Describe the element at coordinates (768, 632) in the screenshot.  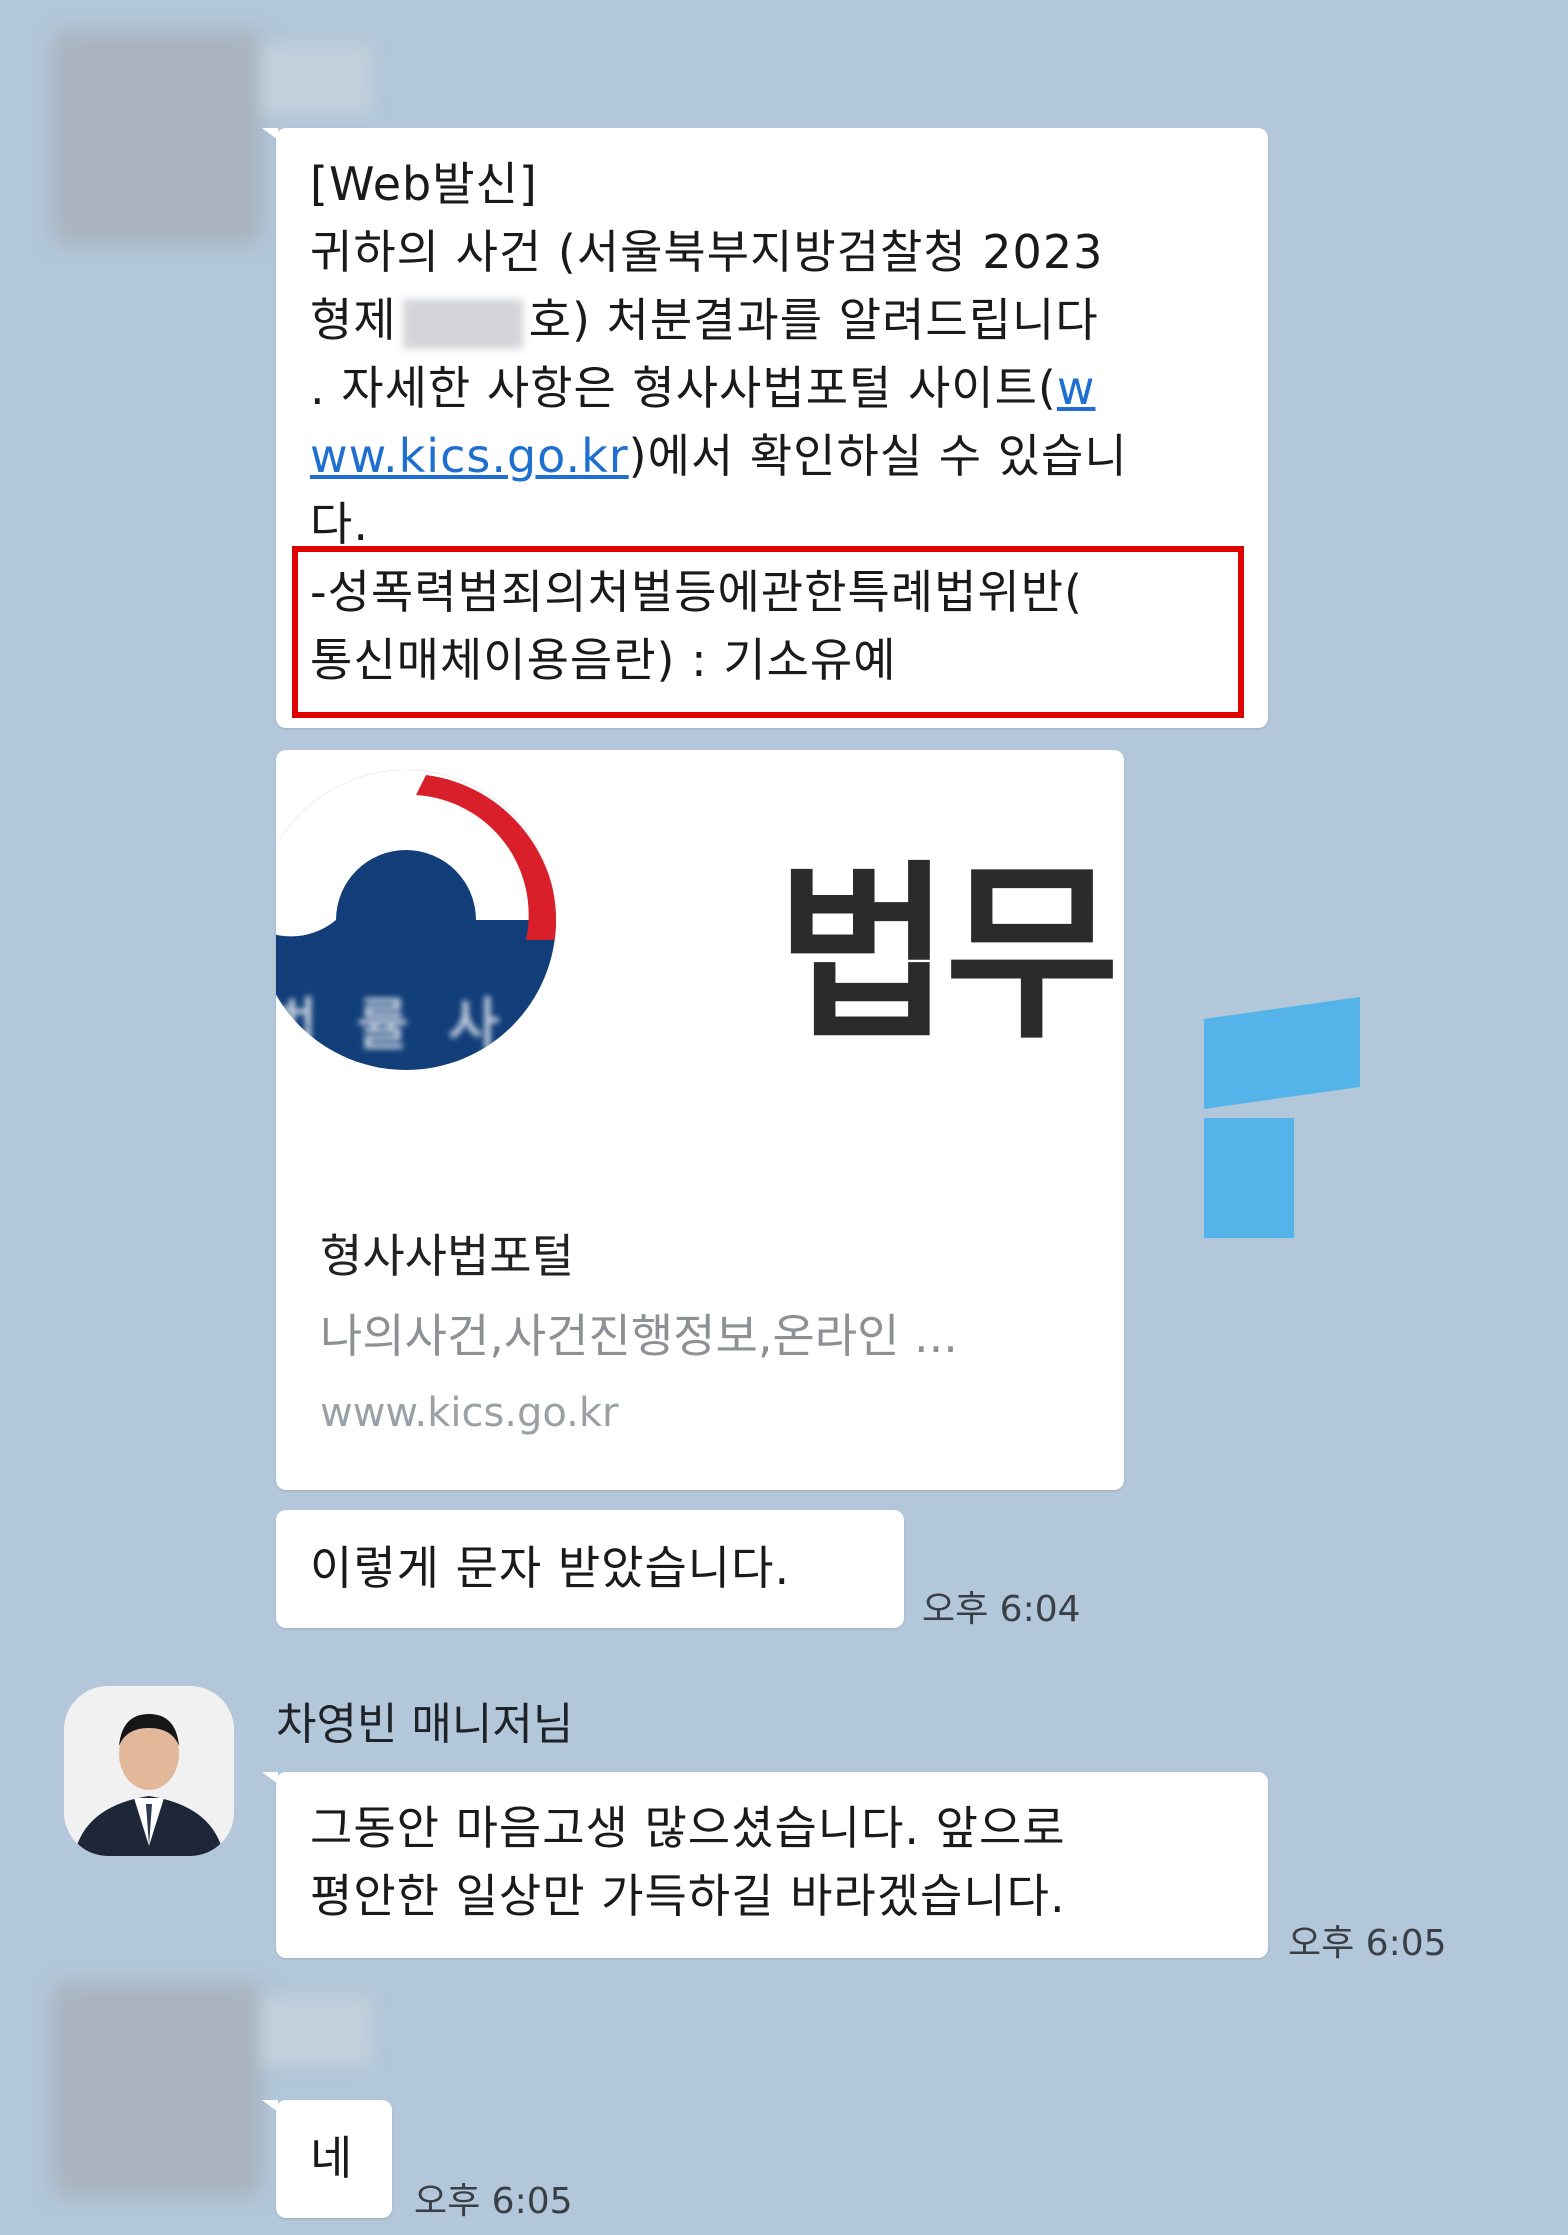
I see `highlight-annotation-box` at that location.